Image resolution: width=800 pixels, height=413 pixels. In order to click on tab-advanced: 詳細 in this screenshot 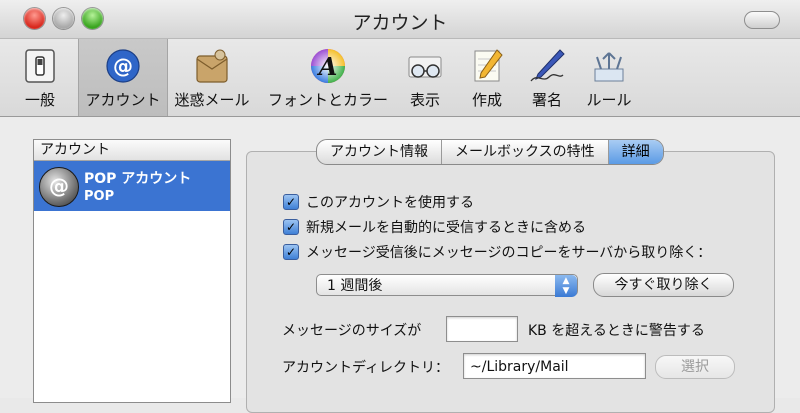, I will do `click(635, 152)`.